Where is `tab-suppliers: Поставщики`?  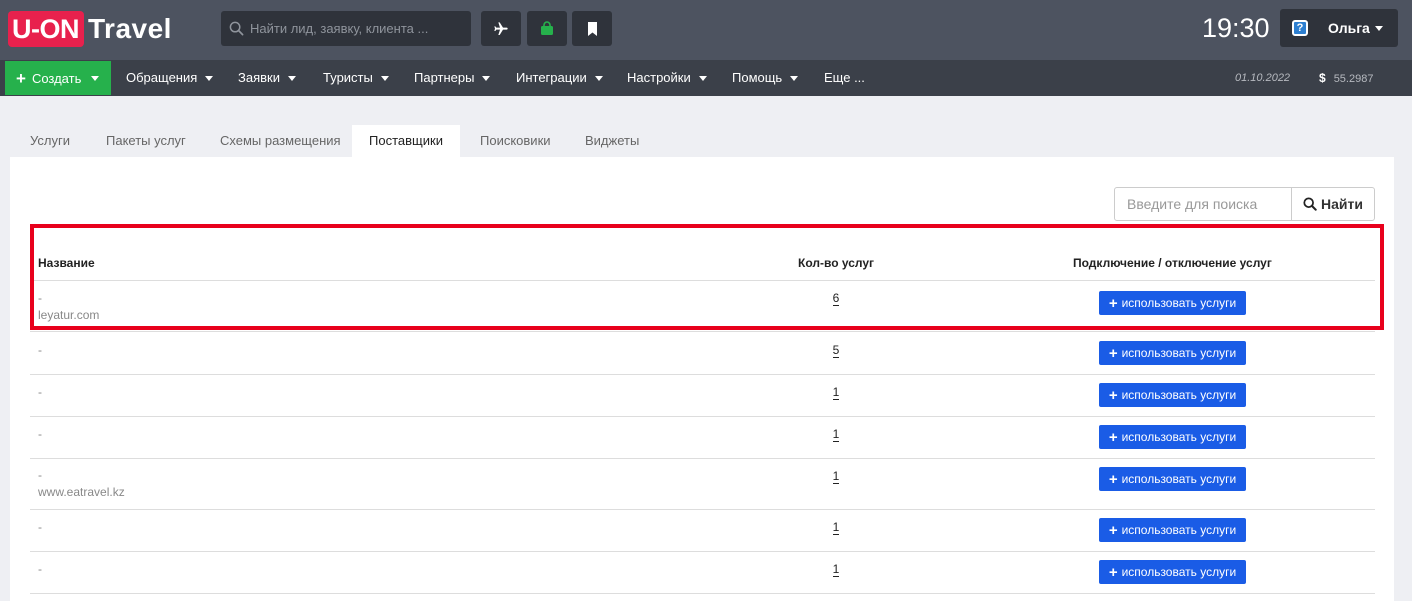
tab-suppliers: Поставщики is located at coordinates (406, 141).